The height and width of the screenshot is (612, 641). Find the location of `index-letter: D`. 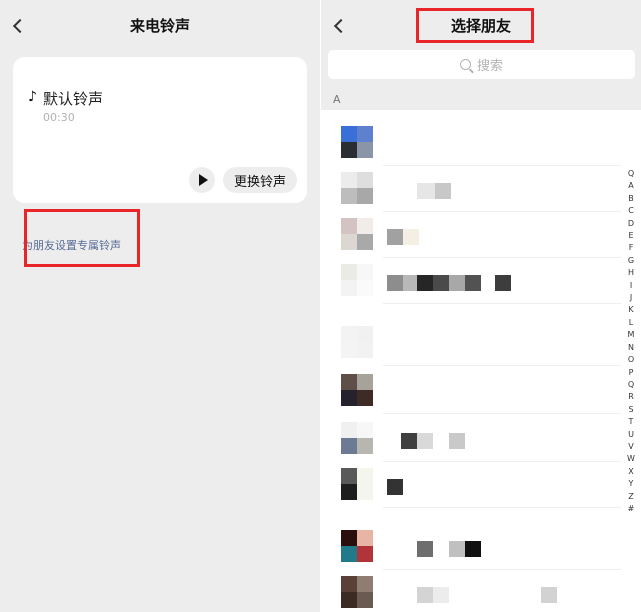

index-letter: D is located at coordinates (631, 224).